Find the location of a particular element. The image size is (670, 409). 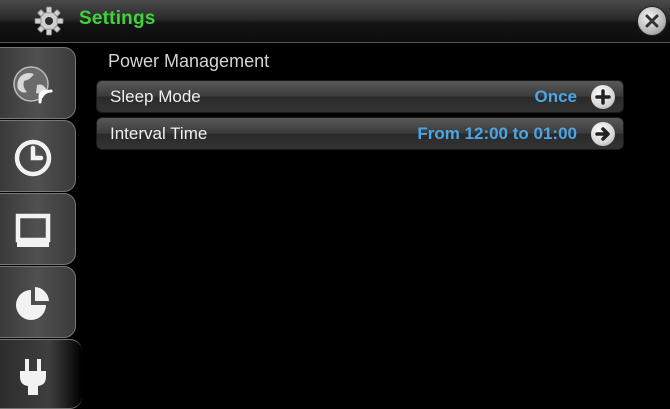

section-title: Power Management is located at coordinates (189, 61).